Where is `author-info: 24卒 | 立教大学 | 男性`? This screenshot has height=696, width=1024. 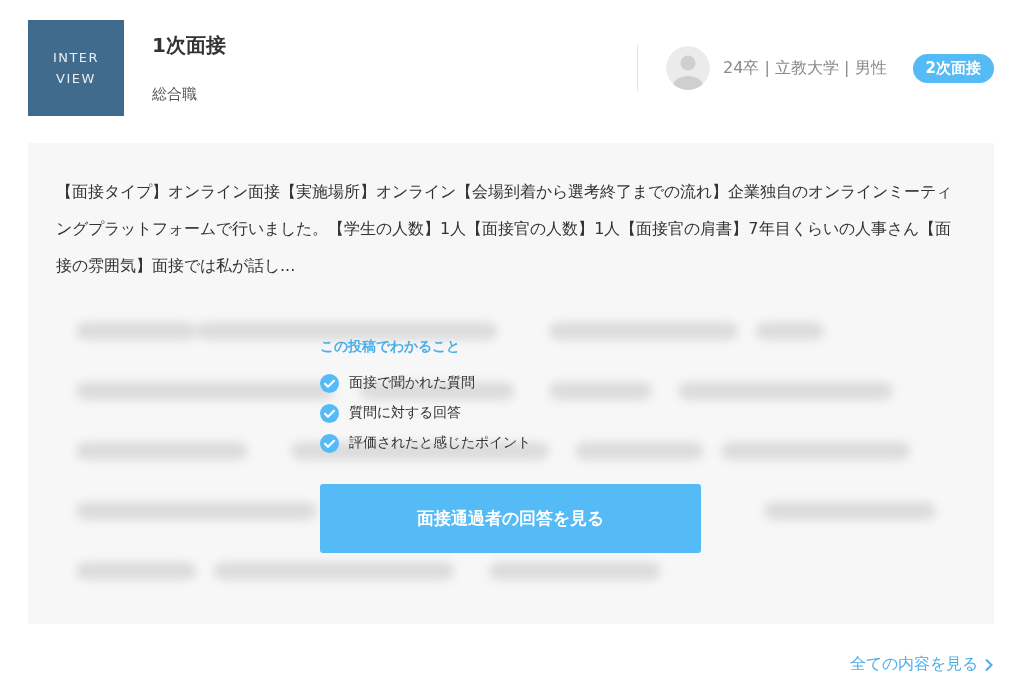 author-info: 24卒 | 立教大学 | 男性 is located at coordinates (805, 68).